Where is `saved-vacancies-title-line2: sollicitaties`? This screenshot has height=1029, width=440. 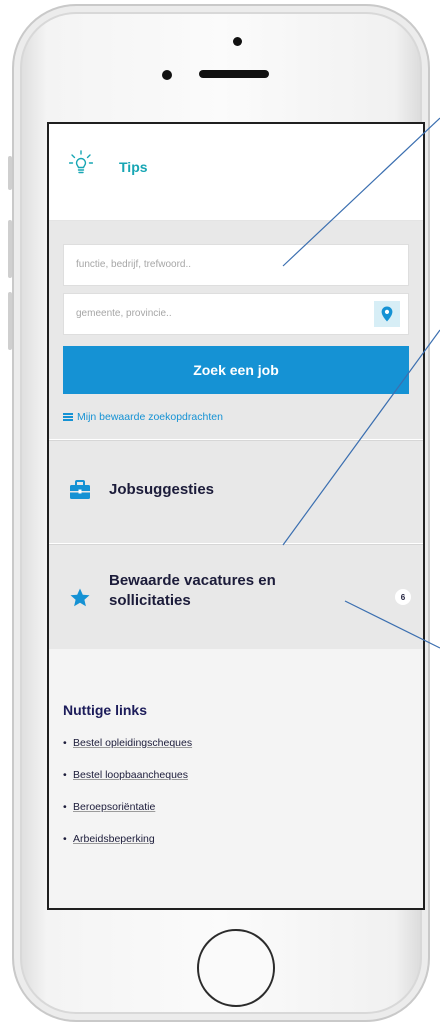
saved-vacancies-title-line2: sollicitaties is located at coordinates (150, 600).